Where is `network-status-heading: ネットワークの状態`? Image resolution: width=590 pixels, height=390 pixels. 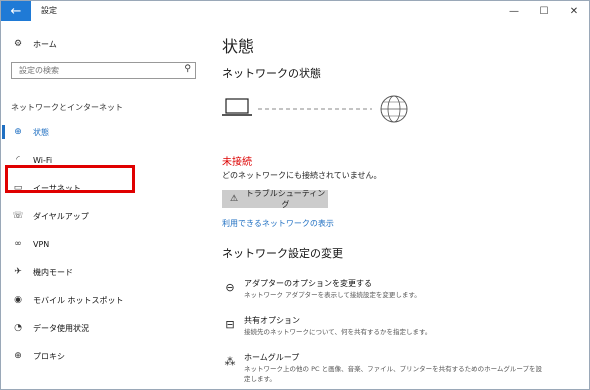 network-status-heading: ネットワークの状態 is located at coordinates (271, 73).